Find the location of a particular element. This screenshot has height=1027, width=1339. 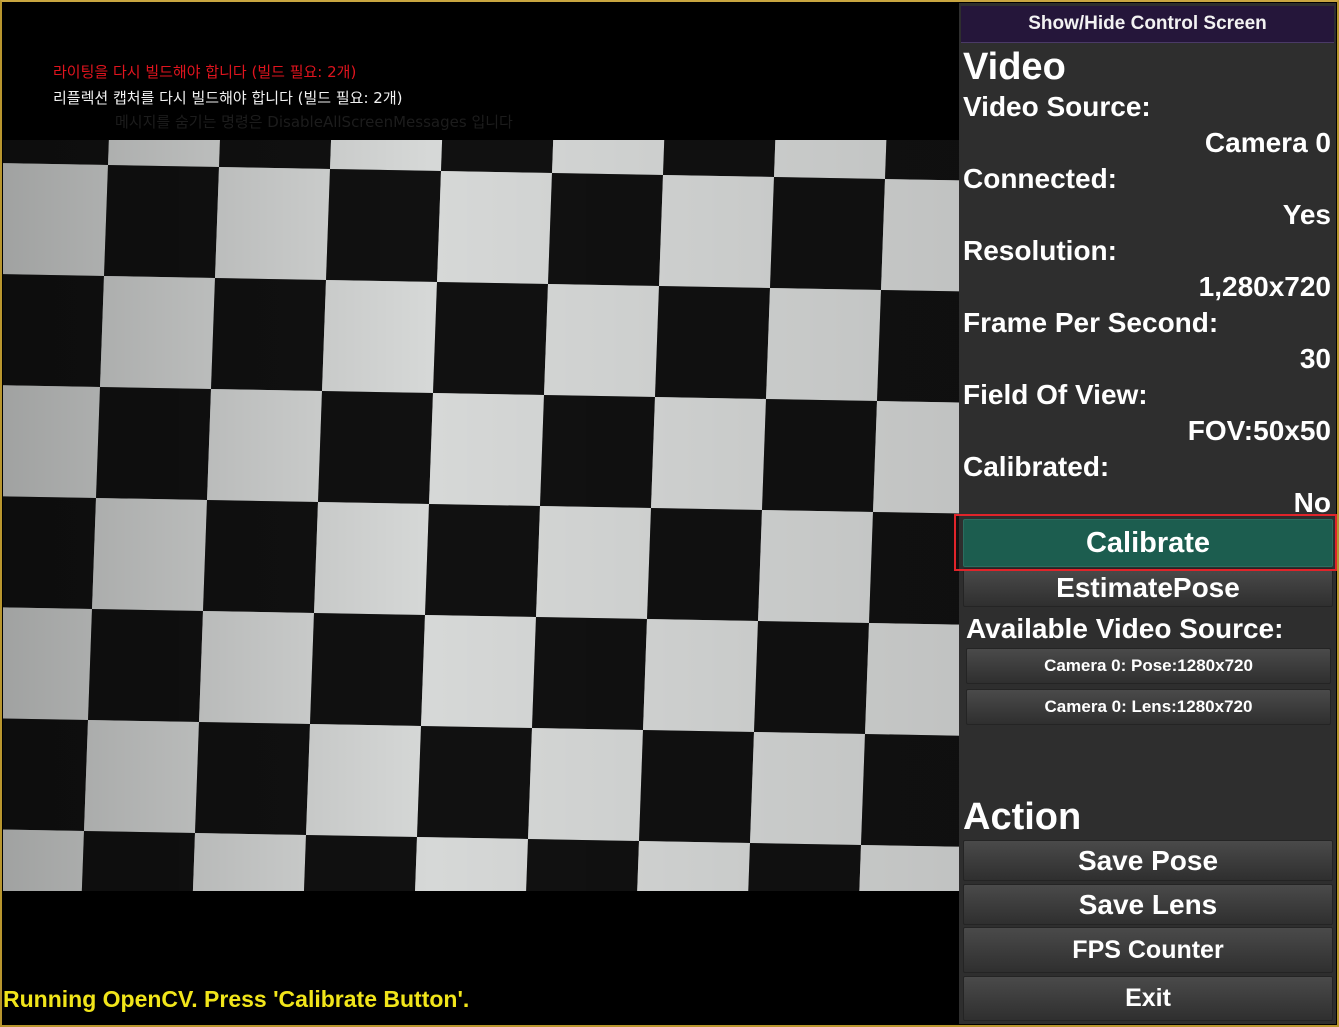

fps-label: Frame Per Second: is located at coordinates (1091, 322).